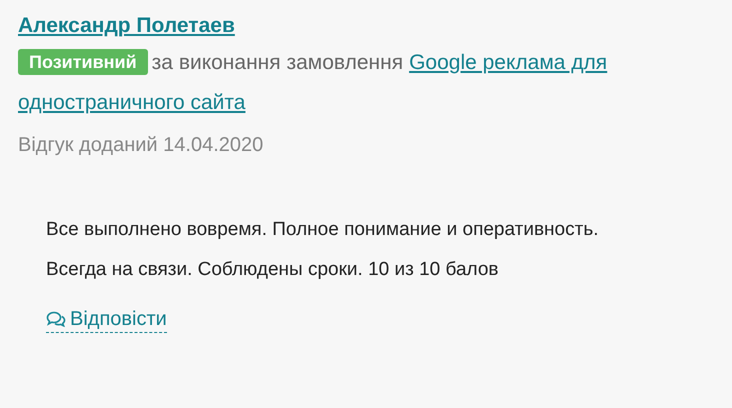  Describe the element at coordinates (83, 62) in the screenshot. I see `positive-badge: Позитивний` at that location.